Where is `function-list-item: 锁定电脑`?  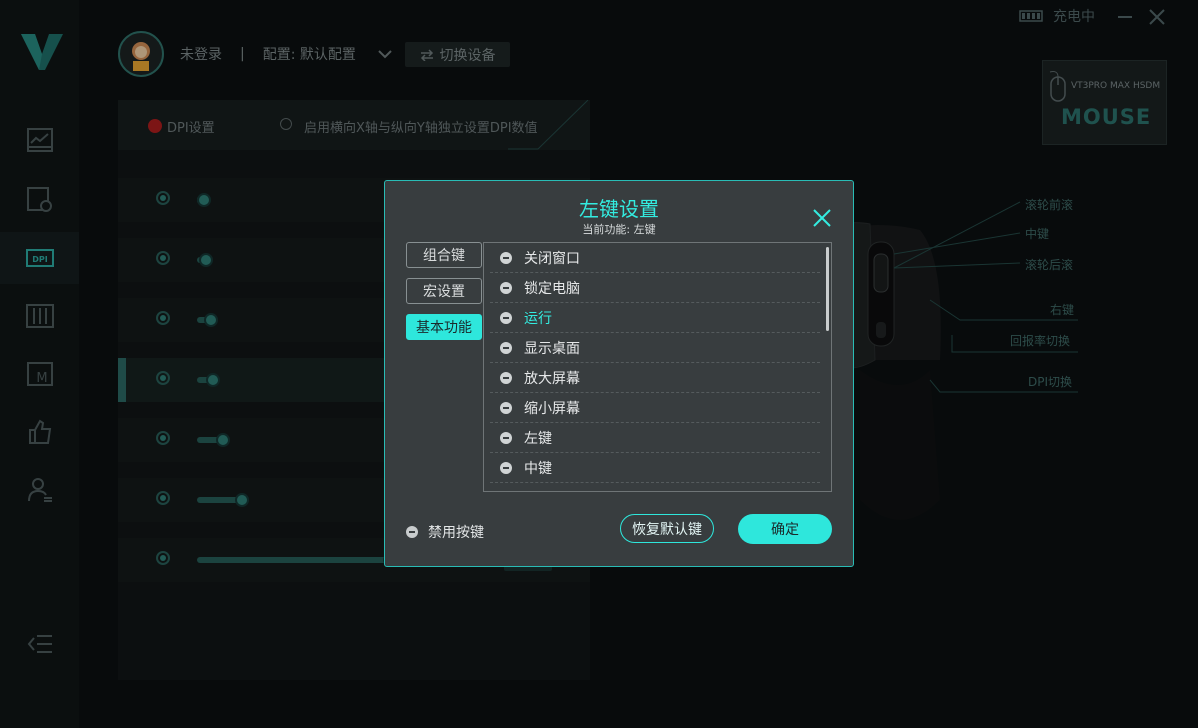
function-list-item: 锁定电脑 is located at coordinates (655, 288).